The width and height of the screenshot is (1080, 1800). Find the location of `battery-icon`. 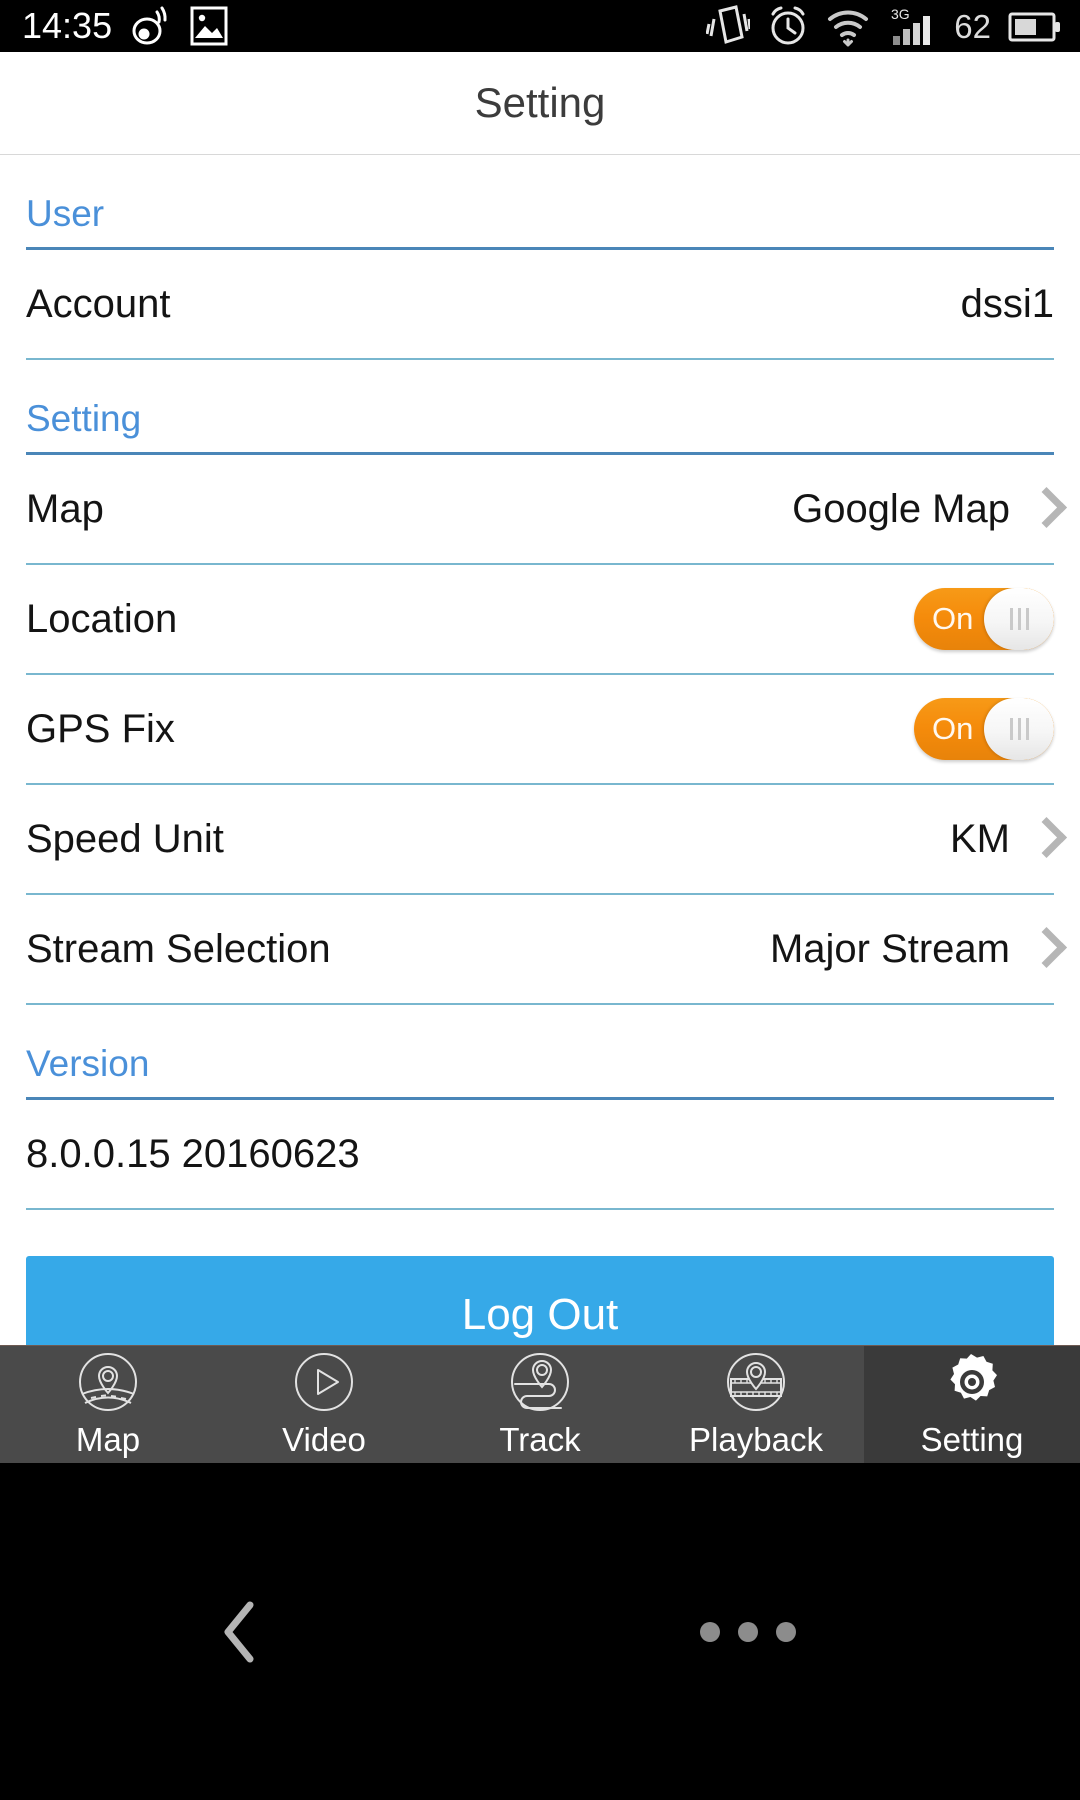

battery-icon is located at coordinates (1034, 27).